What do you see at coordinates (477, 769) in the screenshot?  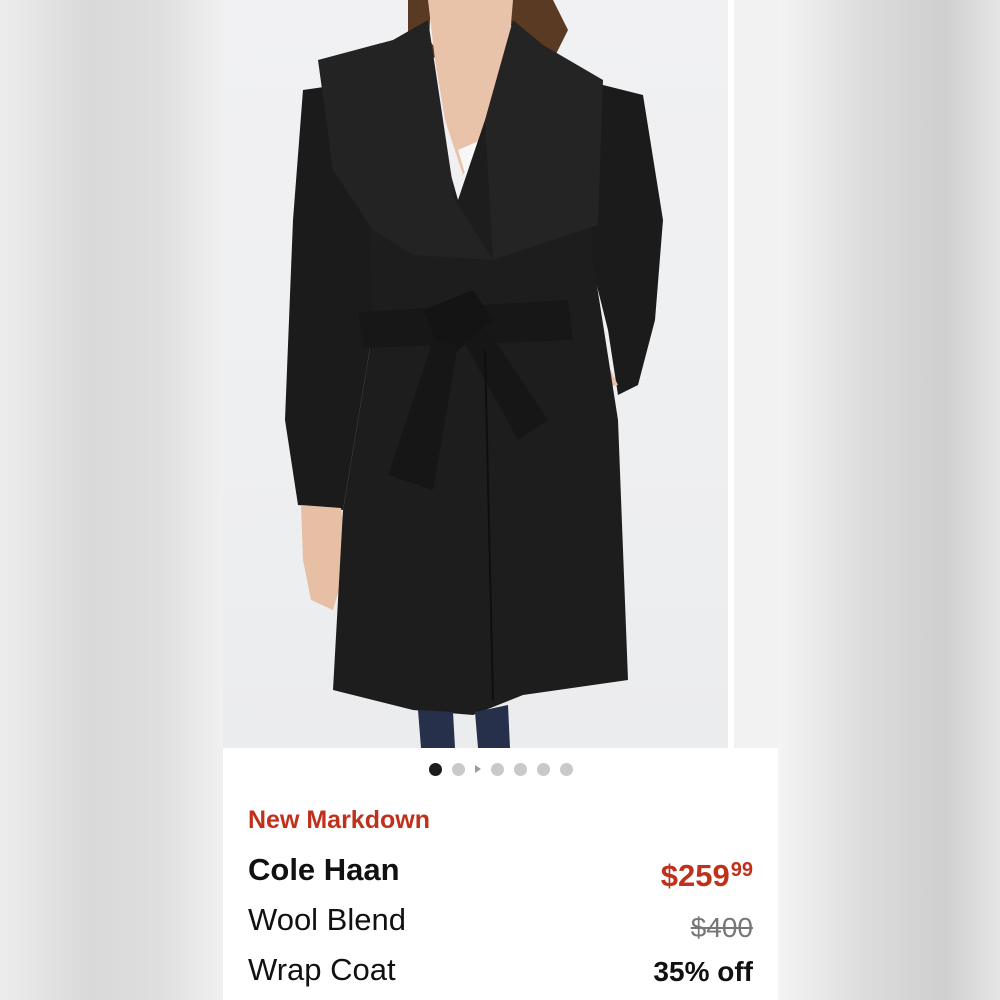 I see `video-play-icon` at bounding box center [477, 769].